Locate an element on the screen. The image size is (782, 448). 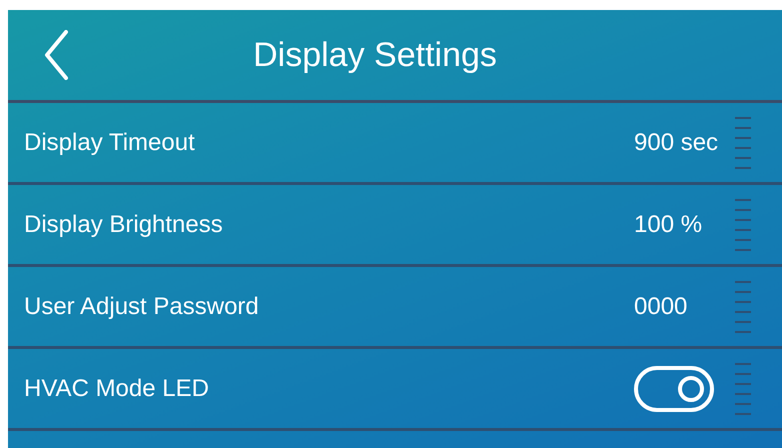
setting-value: 100 % is located at coordinates (668, 225).